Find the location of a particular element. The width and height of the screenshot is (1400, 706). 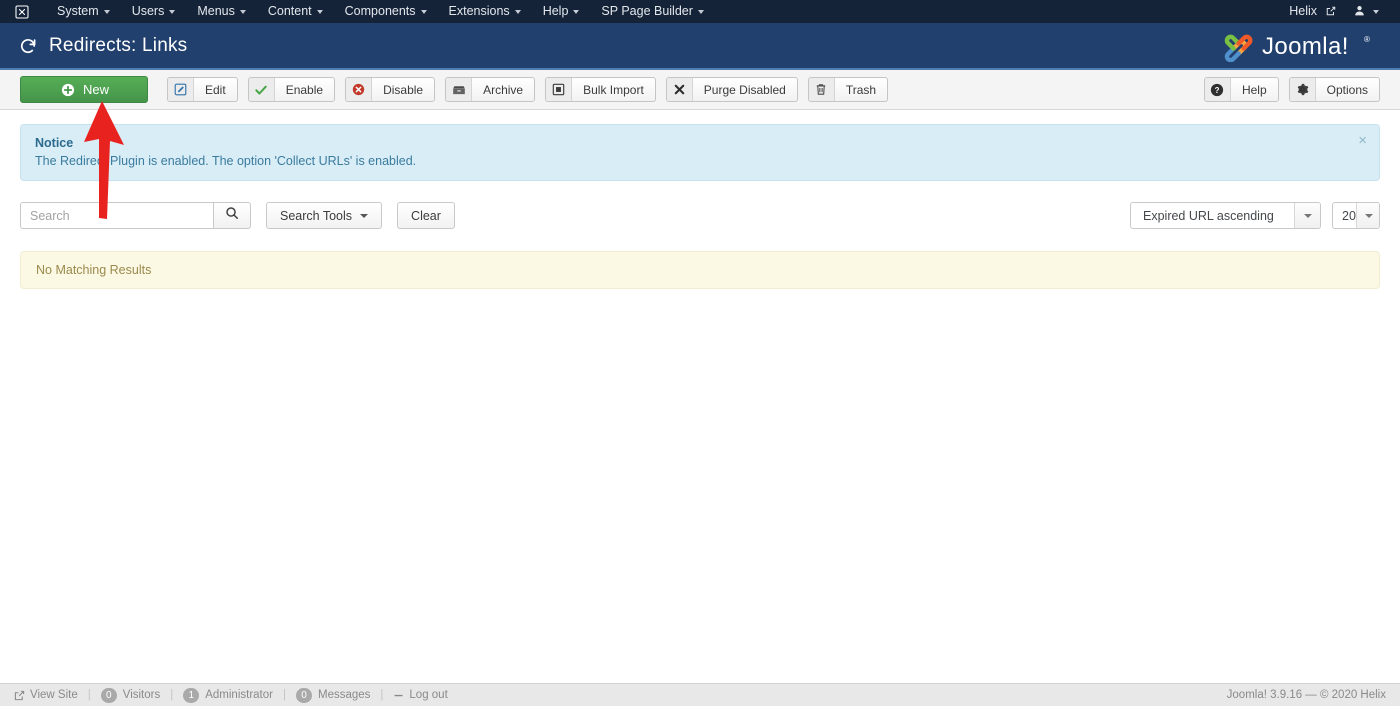

clear-button: Clear is located at coordinates (426, 215).